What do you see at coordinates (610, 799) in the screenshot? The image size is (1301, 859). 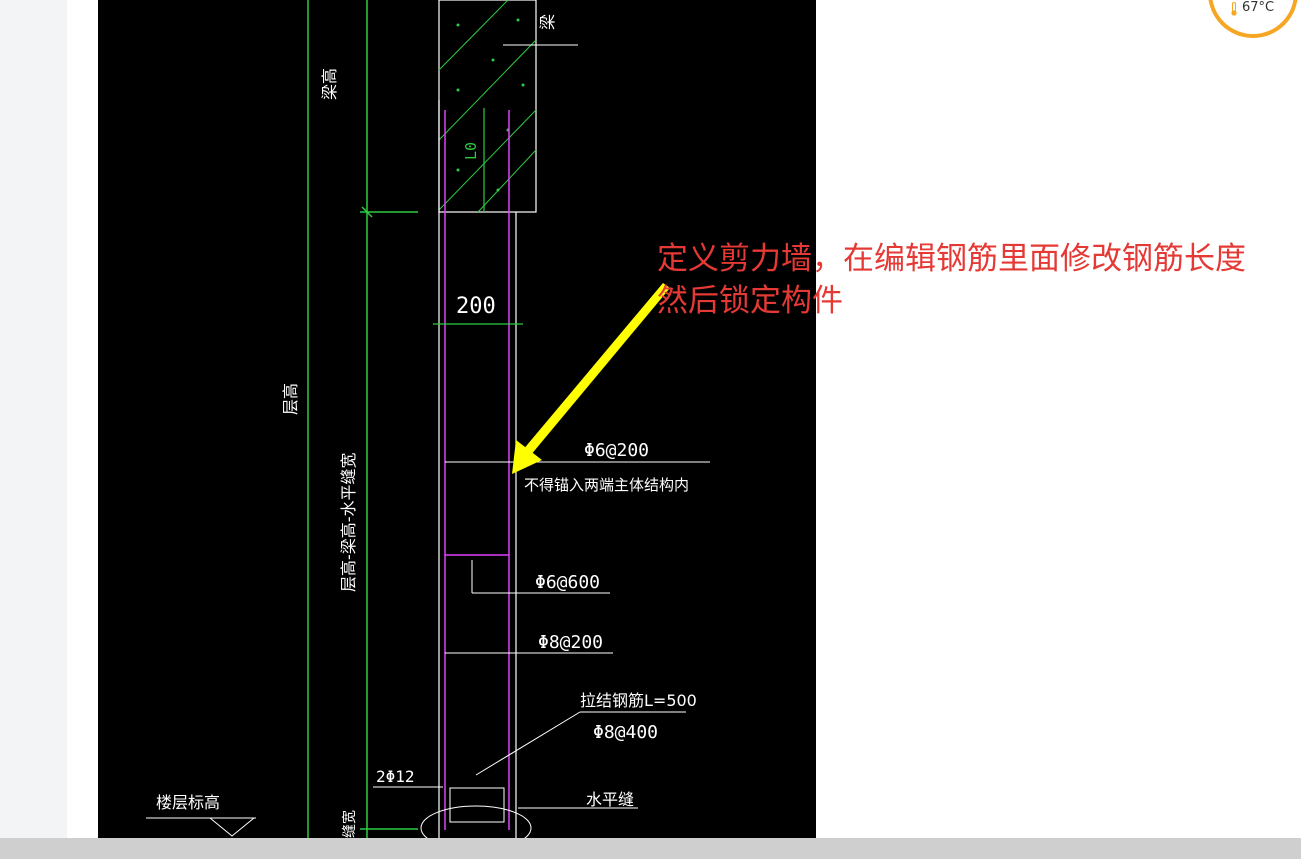 I see `label-horizontal-joint: 水平缝` at bounding box center [610, 799].